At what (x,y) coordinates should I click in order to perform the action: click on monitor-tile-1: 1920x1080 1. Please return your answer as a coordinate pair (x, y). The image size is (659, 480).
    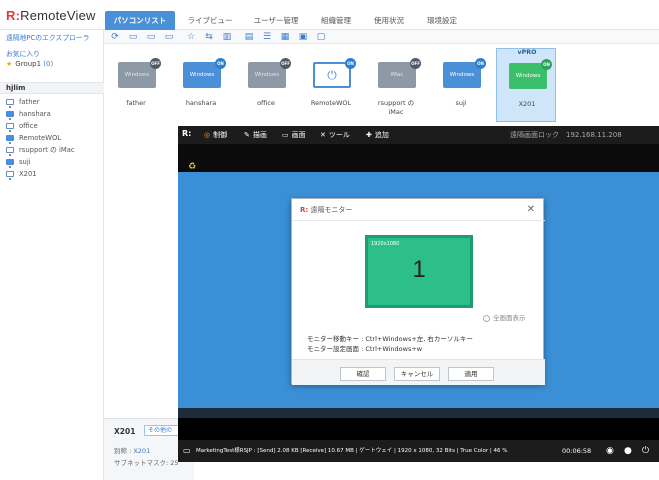
    Looking at the image, I should click on (419, 271).